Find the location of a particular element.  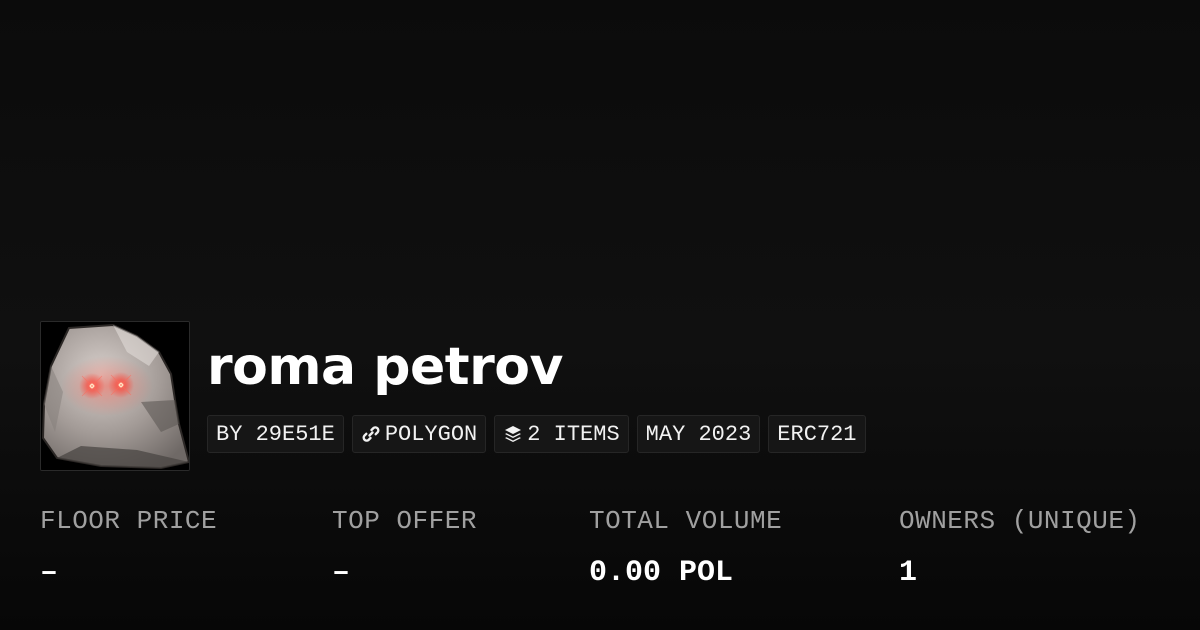

standard-badge: ERC721 is located at coordinates (817, 434).